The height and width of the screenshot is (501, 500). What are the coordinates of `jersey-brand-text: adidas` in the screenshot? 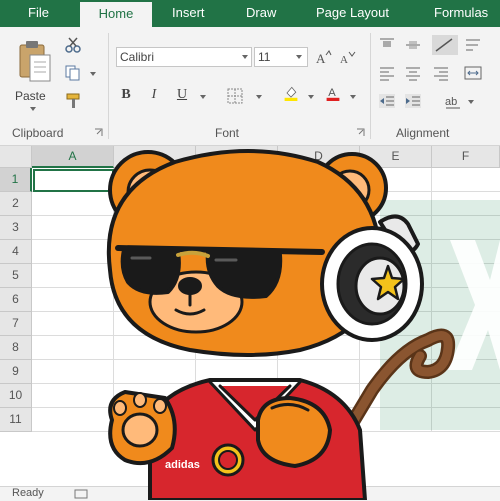 It's located at (182, 465).